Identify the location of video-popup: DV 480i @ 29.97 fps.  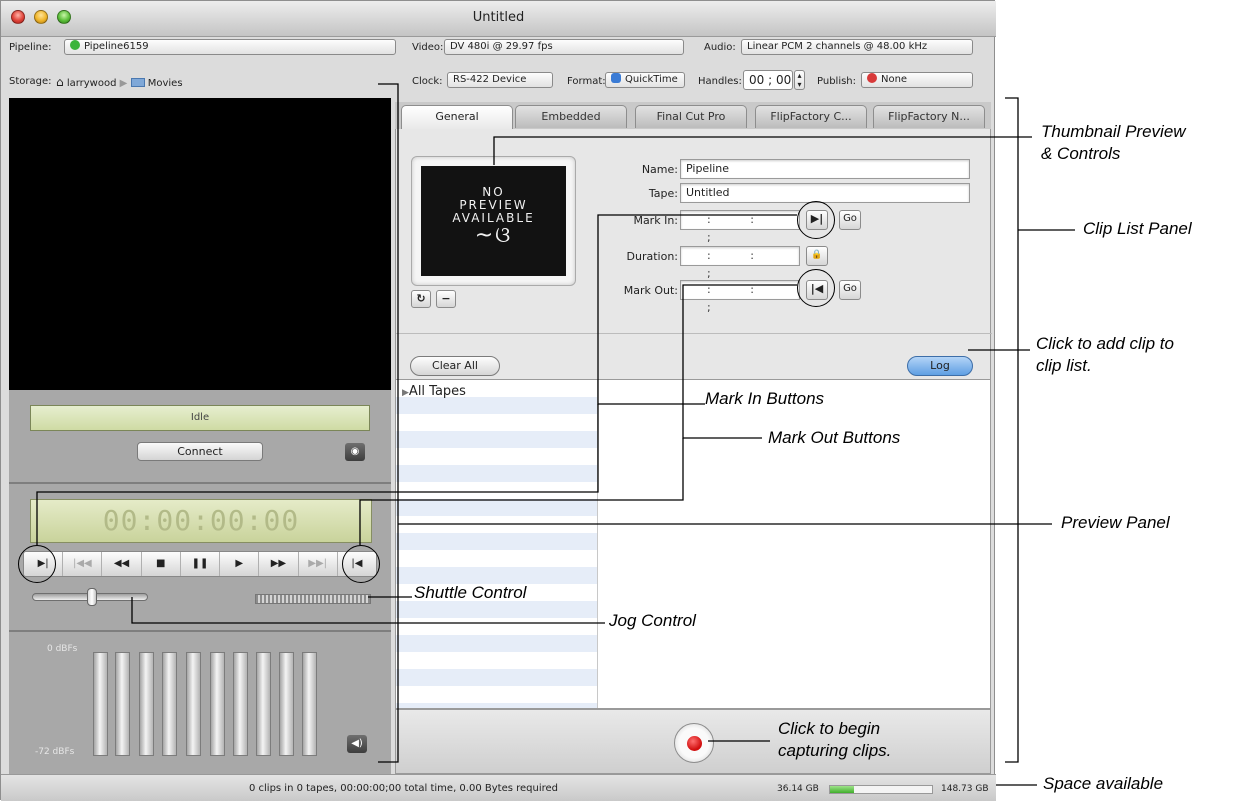
(564, 47).